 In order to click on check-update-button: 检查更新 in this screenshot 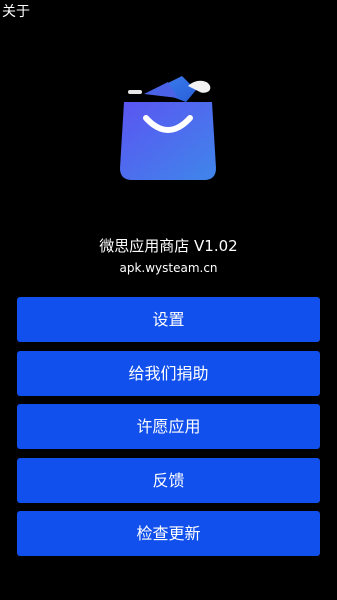, I will do `click(168, 533)`.